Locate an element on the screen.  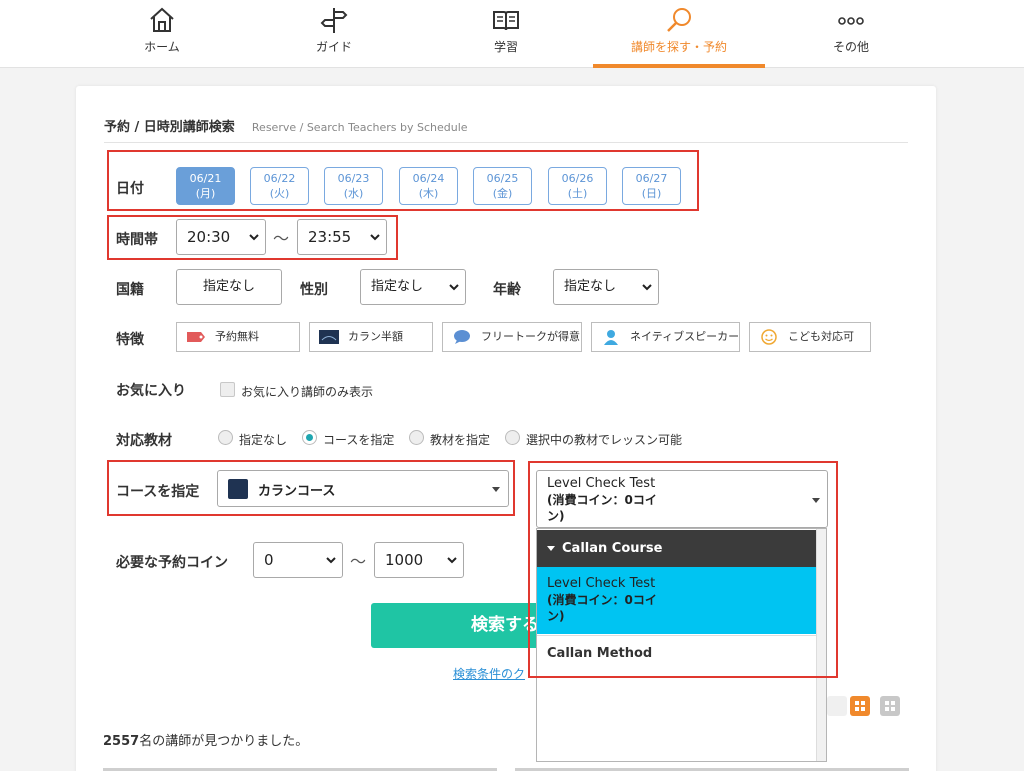
divider is located at coordinates (506, 142).